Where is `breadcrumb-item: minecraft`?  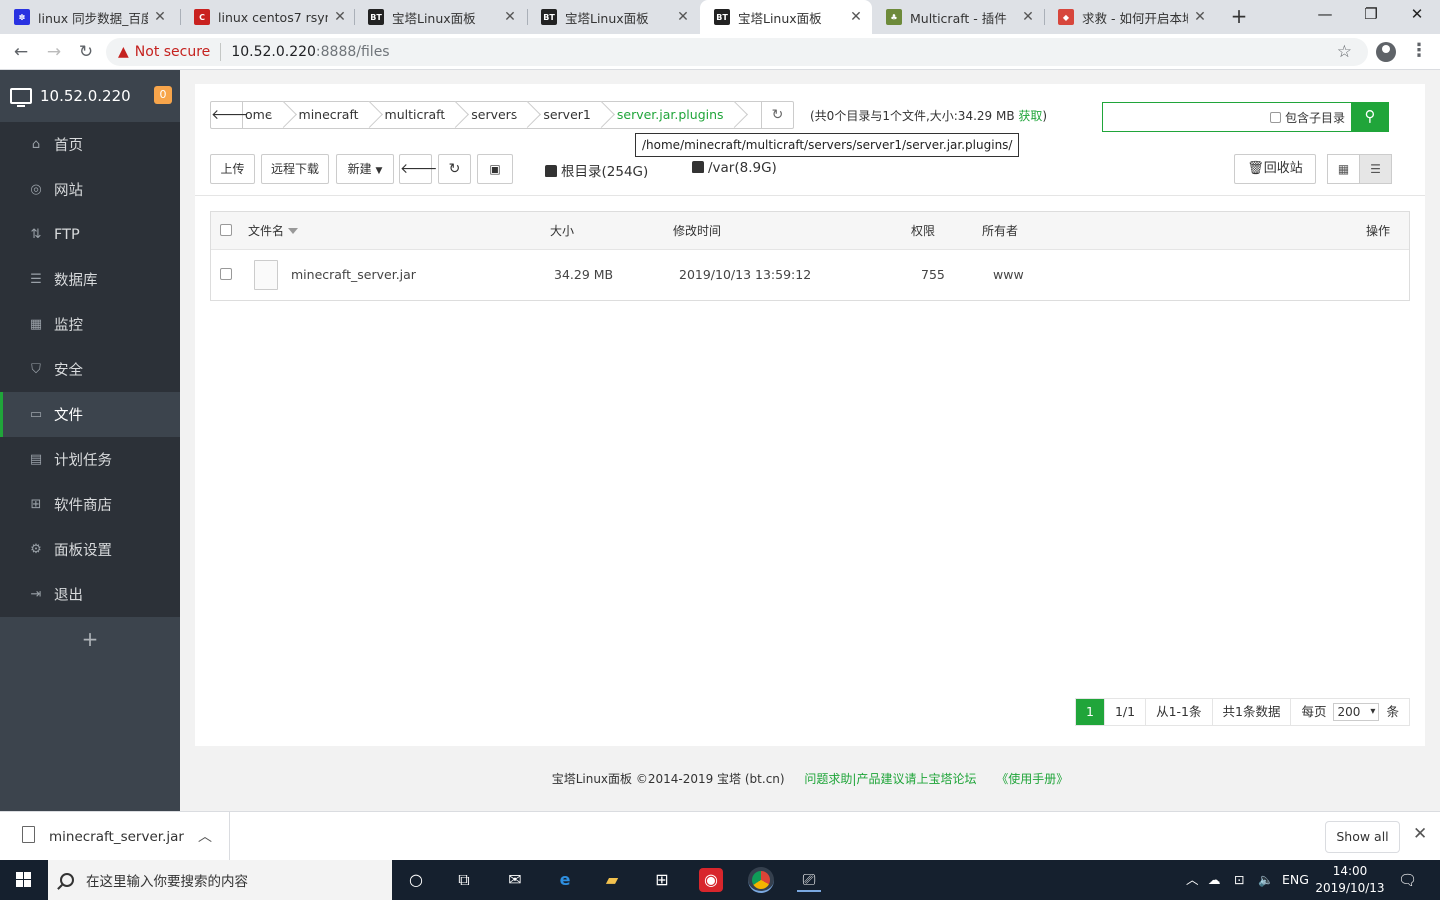
breadcrumb-item: minecraft is located at coordinates (330, 115).